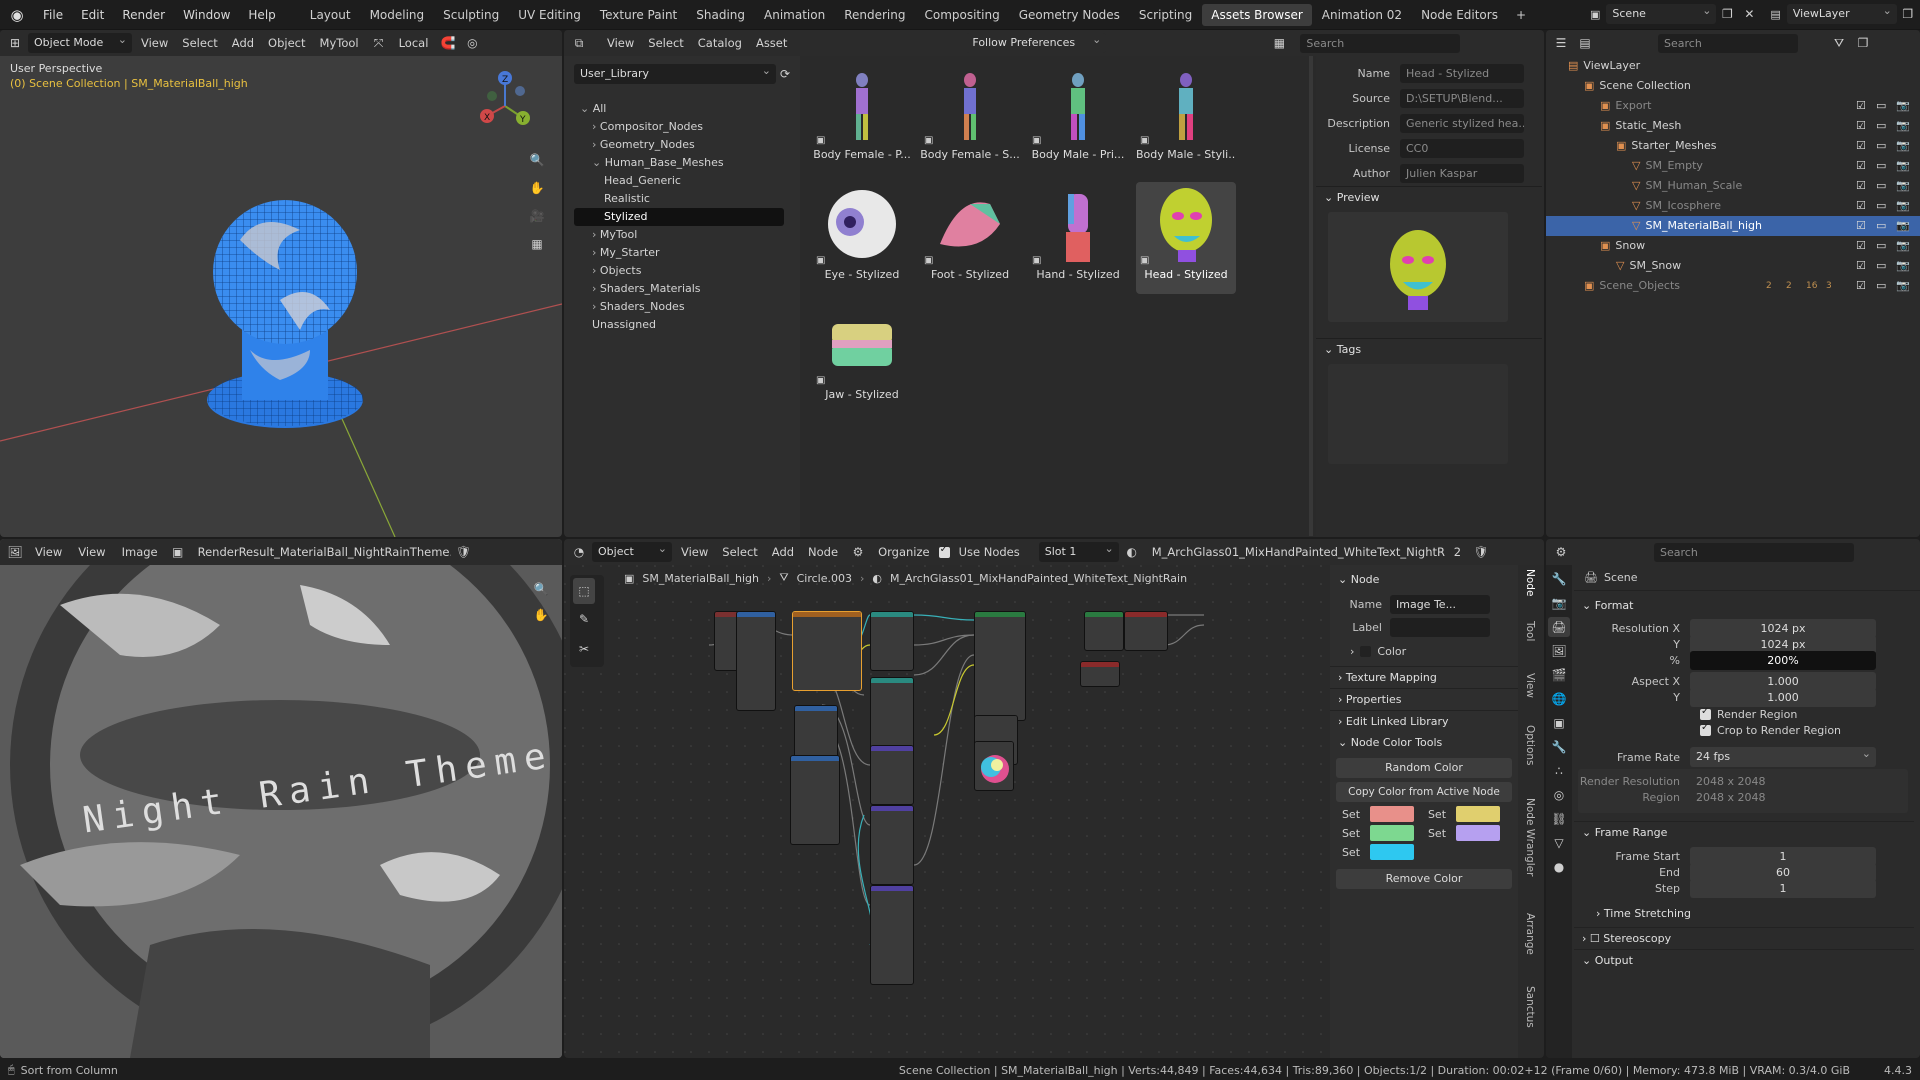  Describe the element at coordinates (261, 15) in the screenshot. I see `menu-help: Help` at that location.